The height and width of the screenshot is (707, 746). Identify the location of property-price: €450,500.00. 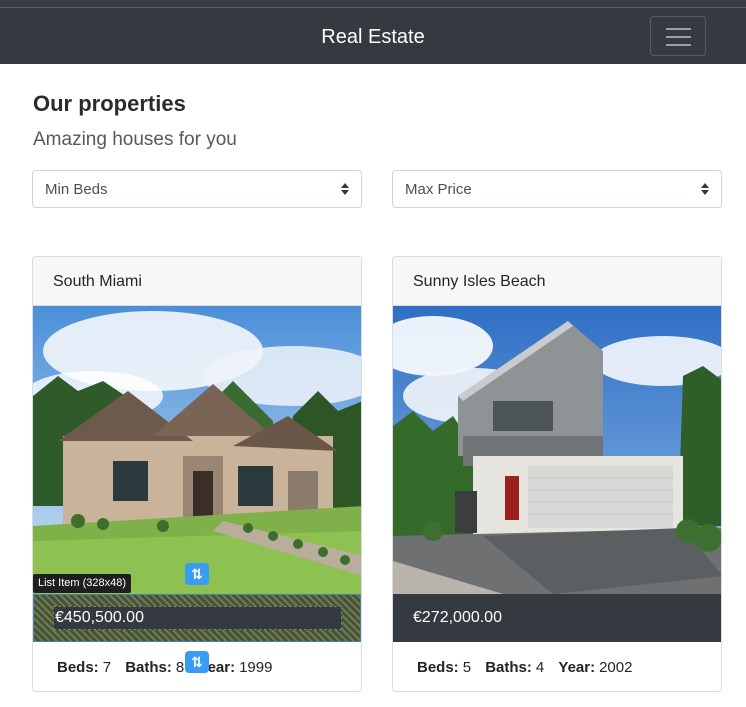
(197, 618).